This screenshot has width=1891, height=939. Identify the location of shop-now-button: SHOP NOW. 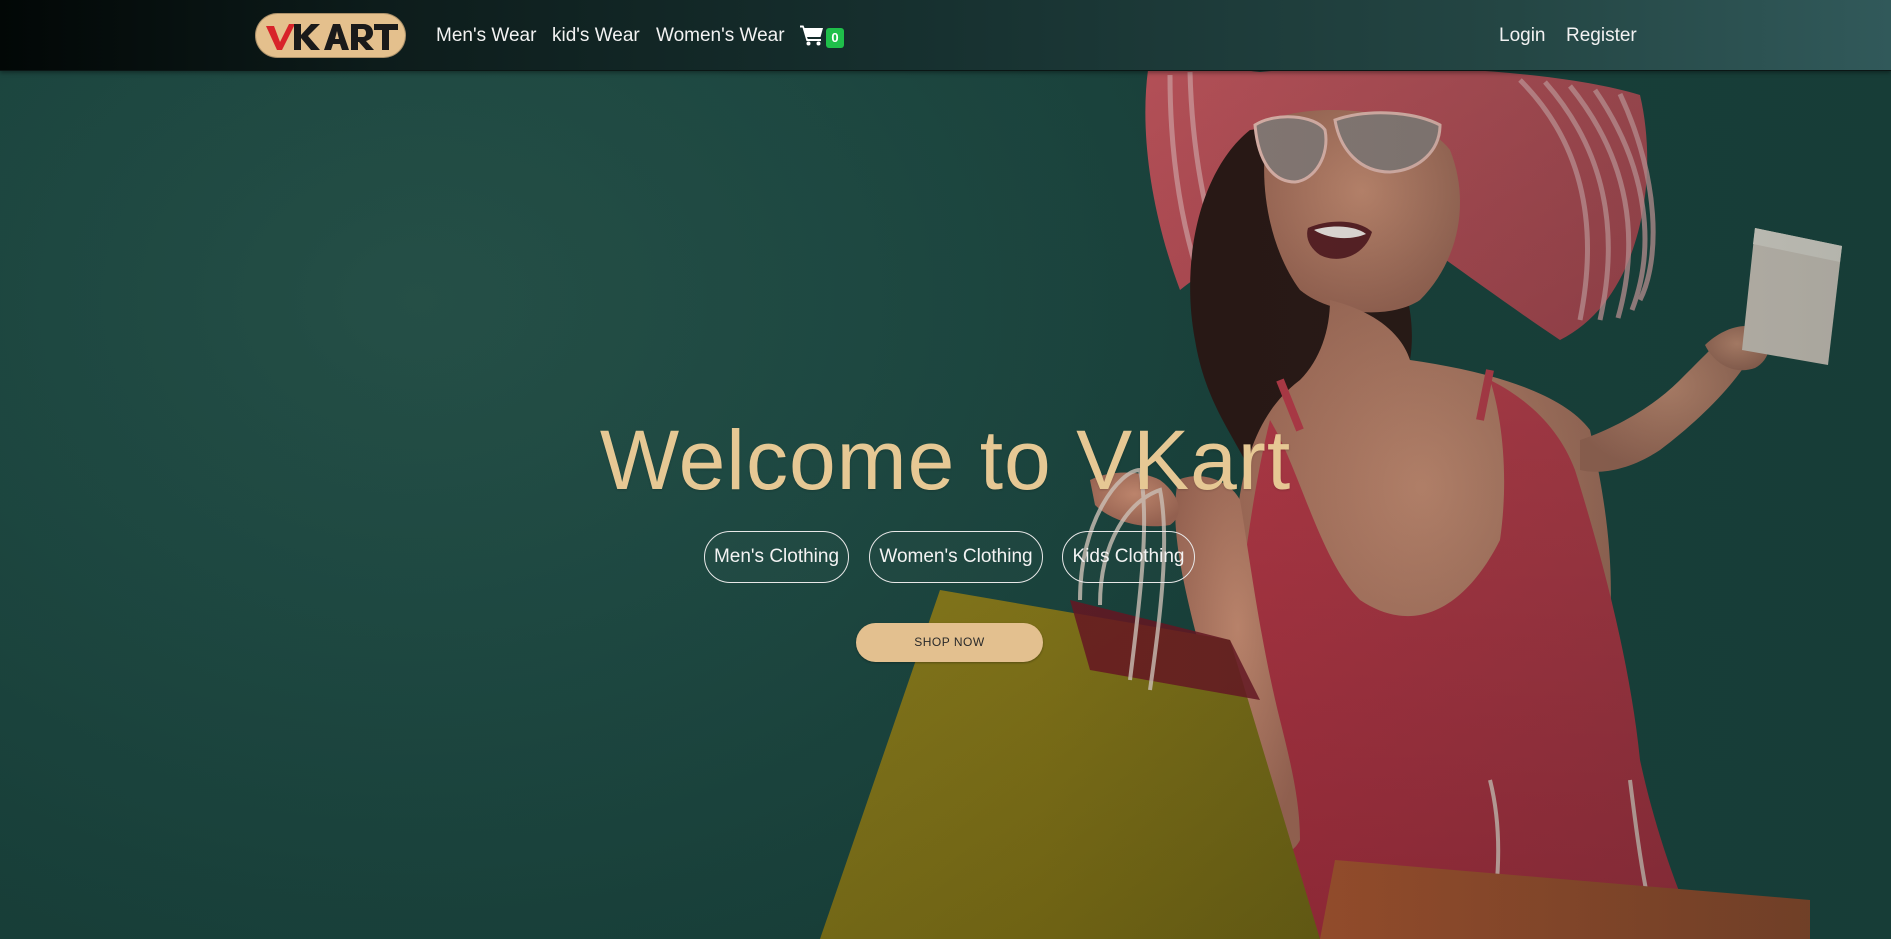
(949, 642).